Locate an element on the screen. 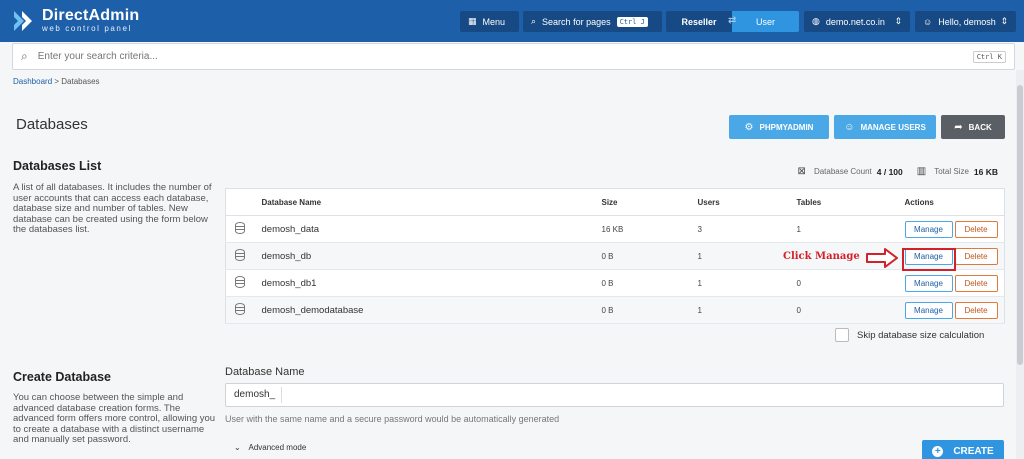 This screenshot has height=459, width=1024. level-reseller: Reseller is located at coordinates (699, 21).